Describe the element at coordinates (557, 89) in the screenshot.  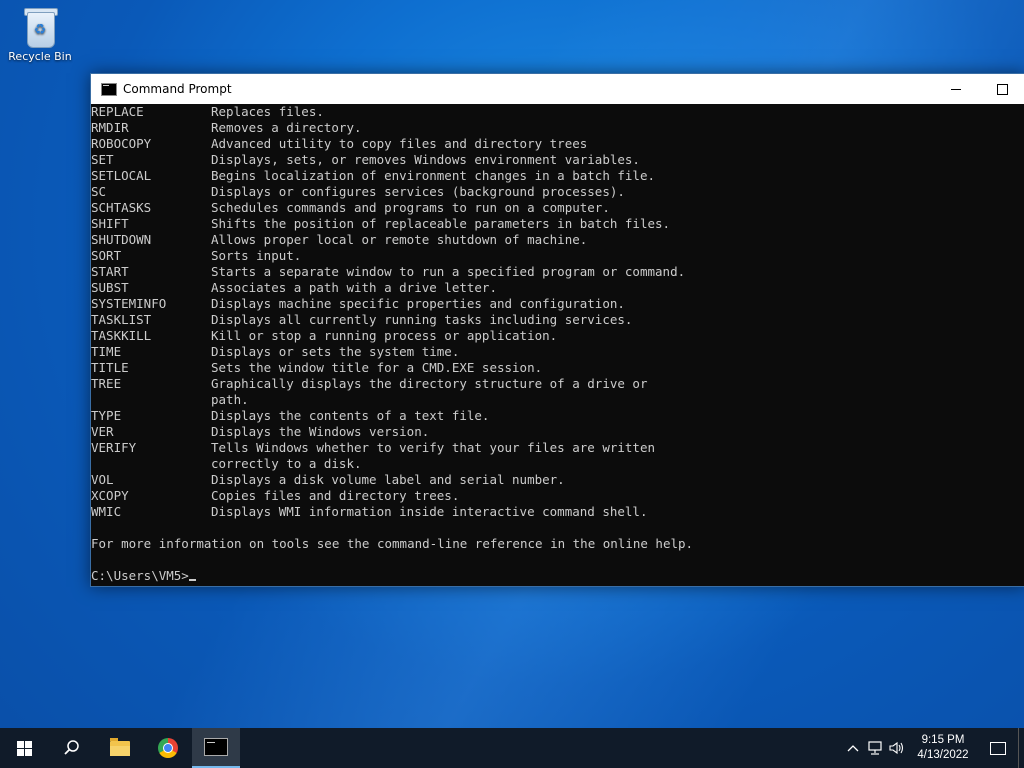
I see `window-titlebar: Command Prompt` at that location.